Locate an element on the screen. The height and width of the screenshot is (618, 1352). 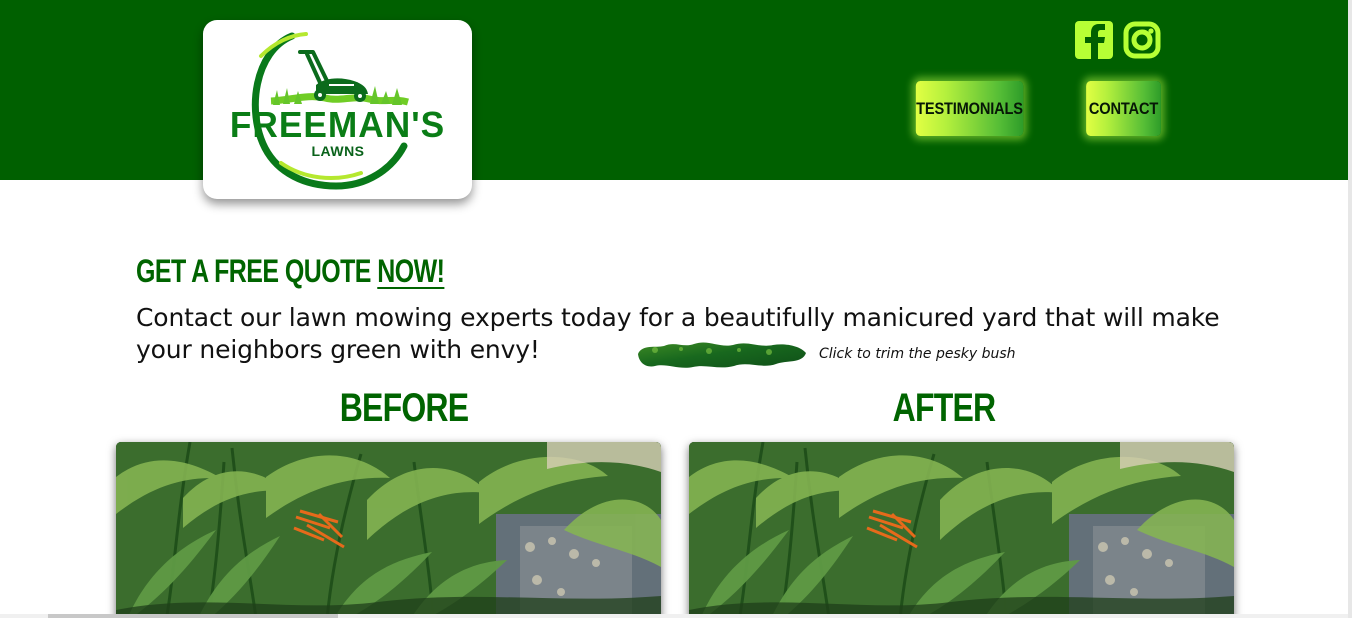
freemans-lawns-logo: FREEMAN'S LAWNS is located at coordinates (337, 109).